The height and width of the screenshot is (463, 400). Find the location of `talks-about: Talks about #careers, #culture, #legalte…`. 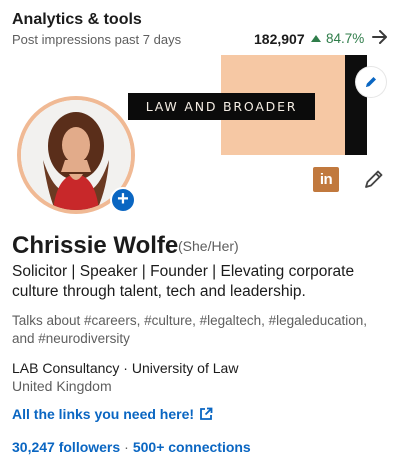

talks-about: Talks about #careers, #culture, #legalte… is located at coordinates (189, 329).